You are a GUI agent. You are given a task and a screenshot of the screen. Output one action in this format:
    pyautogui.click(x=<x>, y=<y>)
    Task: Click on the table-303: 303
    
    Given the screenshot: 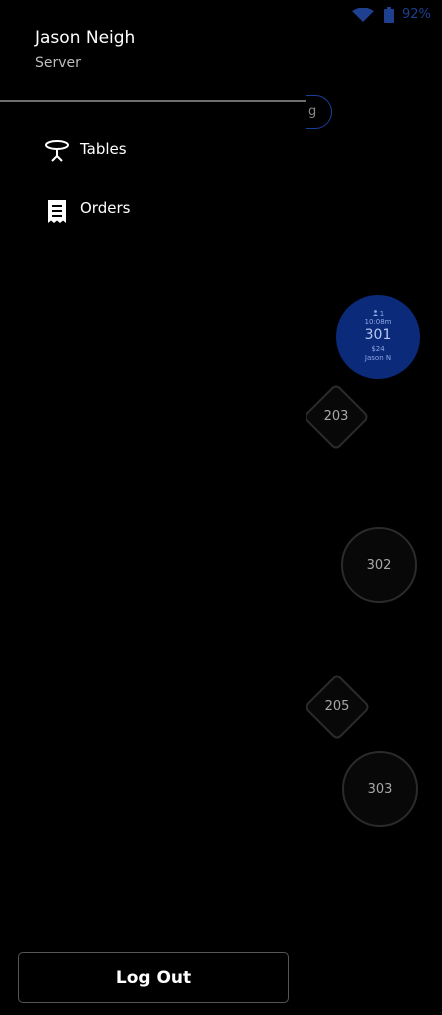 What is the action you would take?
    pyautogui.click(x=380, y=789)
    